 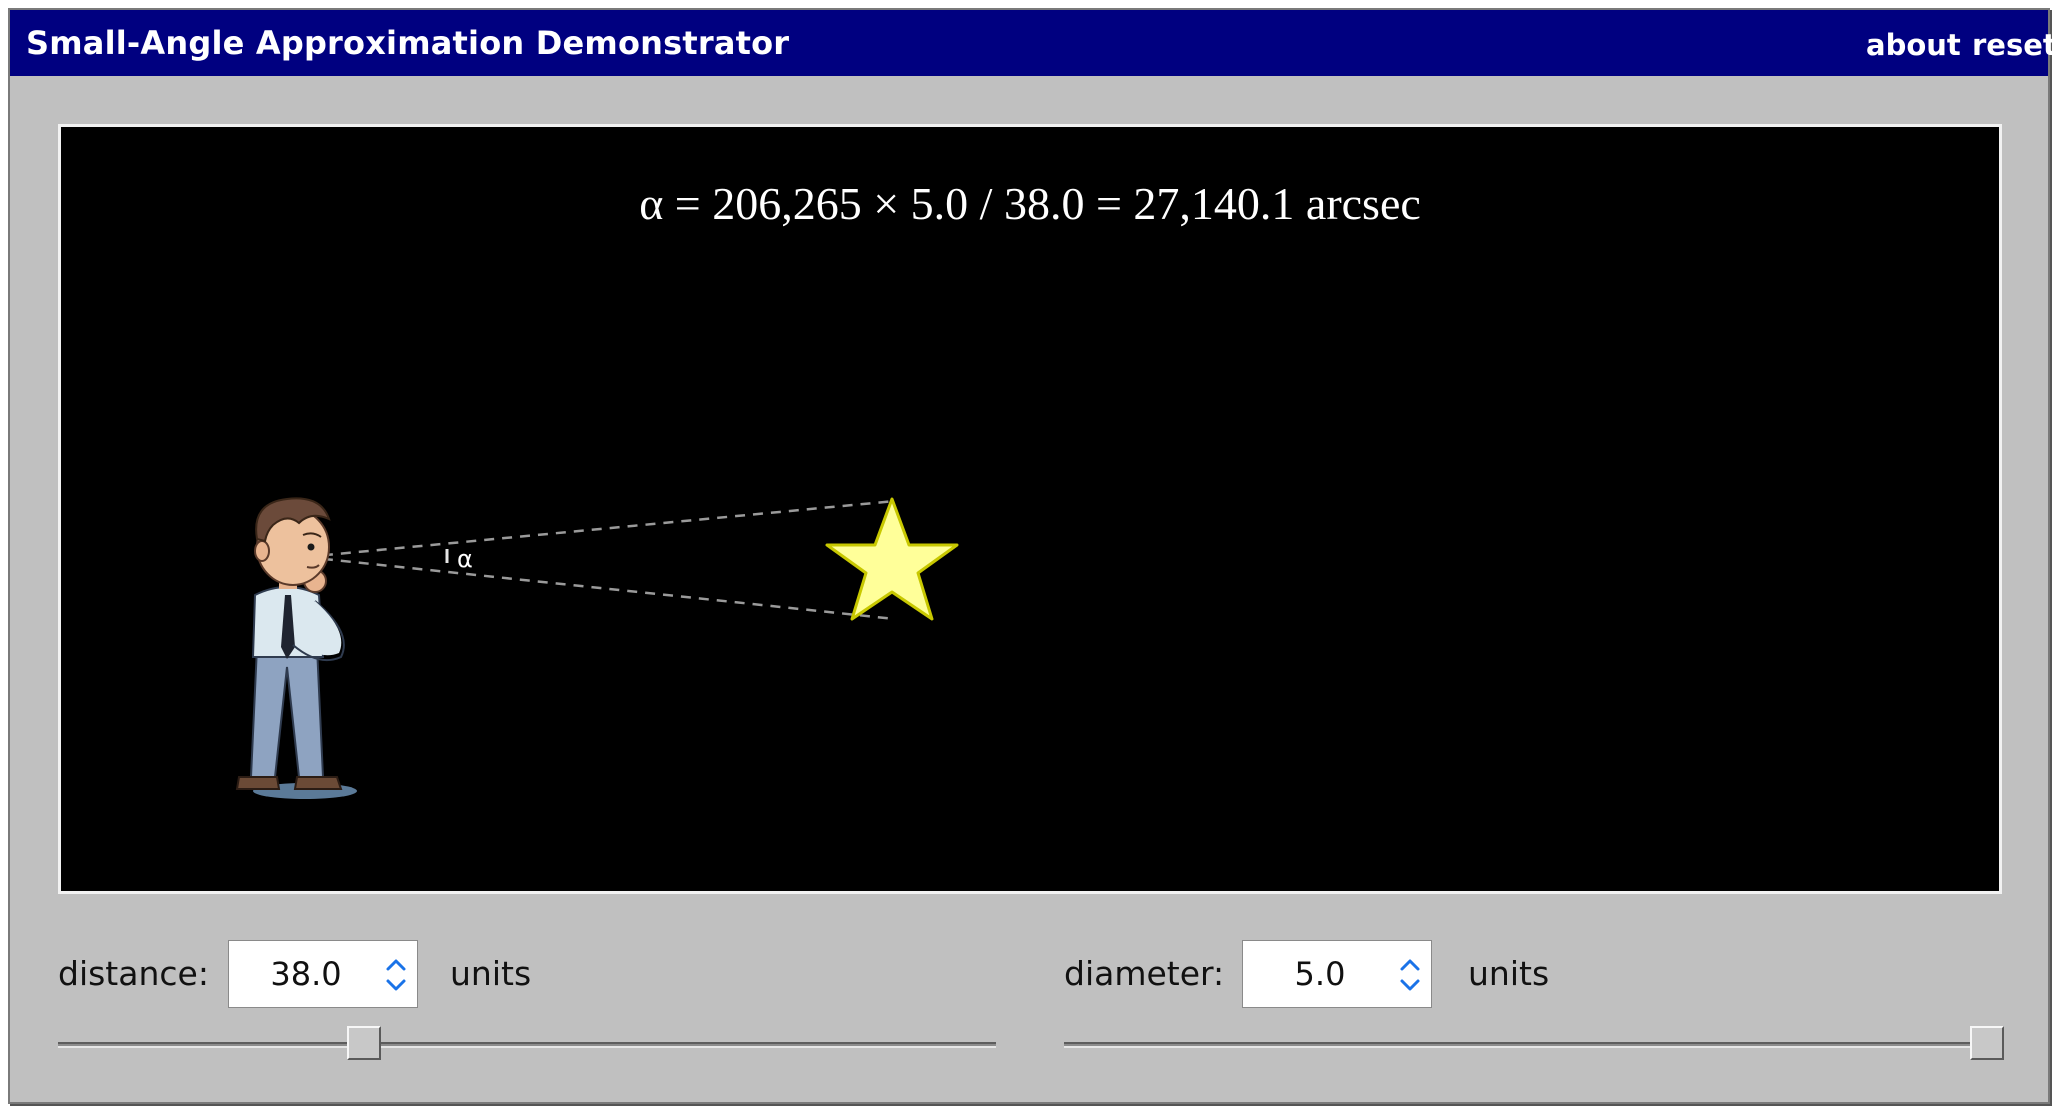 What do you see at coordinates (396, 975) in the screenshot?
I see `distance-spinner-icon` at bounding box center [396, 975].